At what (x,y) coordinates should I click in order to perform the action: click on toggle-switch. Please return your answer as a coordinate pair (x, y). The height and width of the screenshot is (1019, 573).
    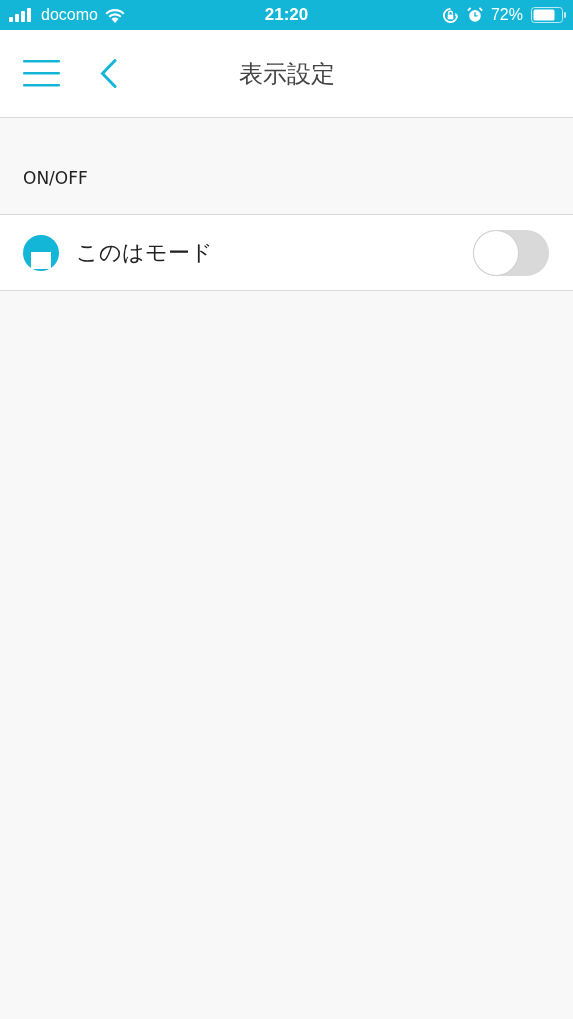
    Looking at the image, I should click on (511, 252).